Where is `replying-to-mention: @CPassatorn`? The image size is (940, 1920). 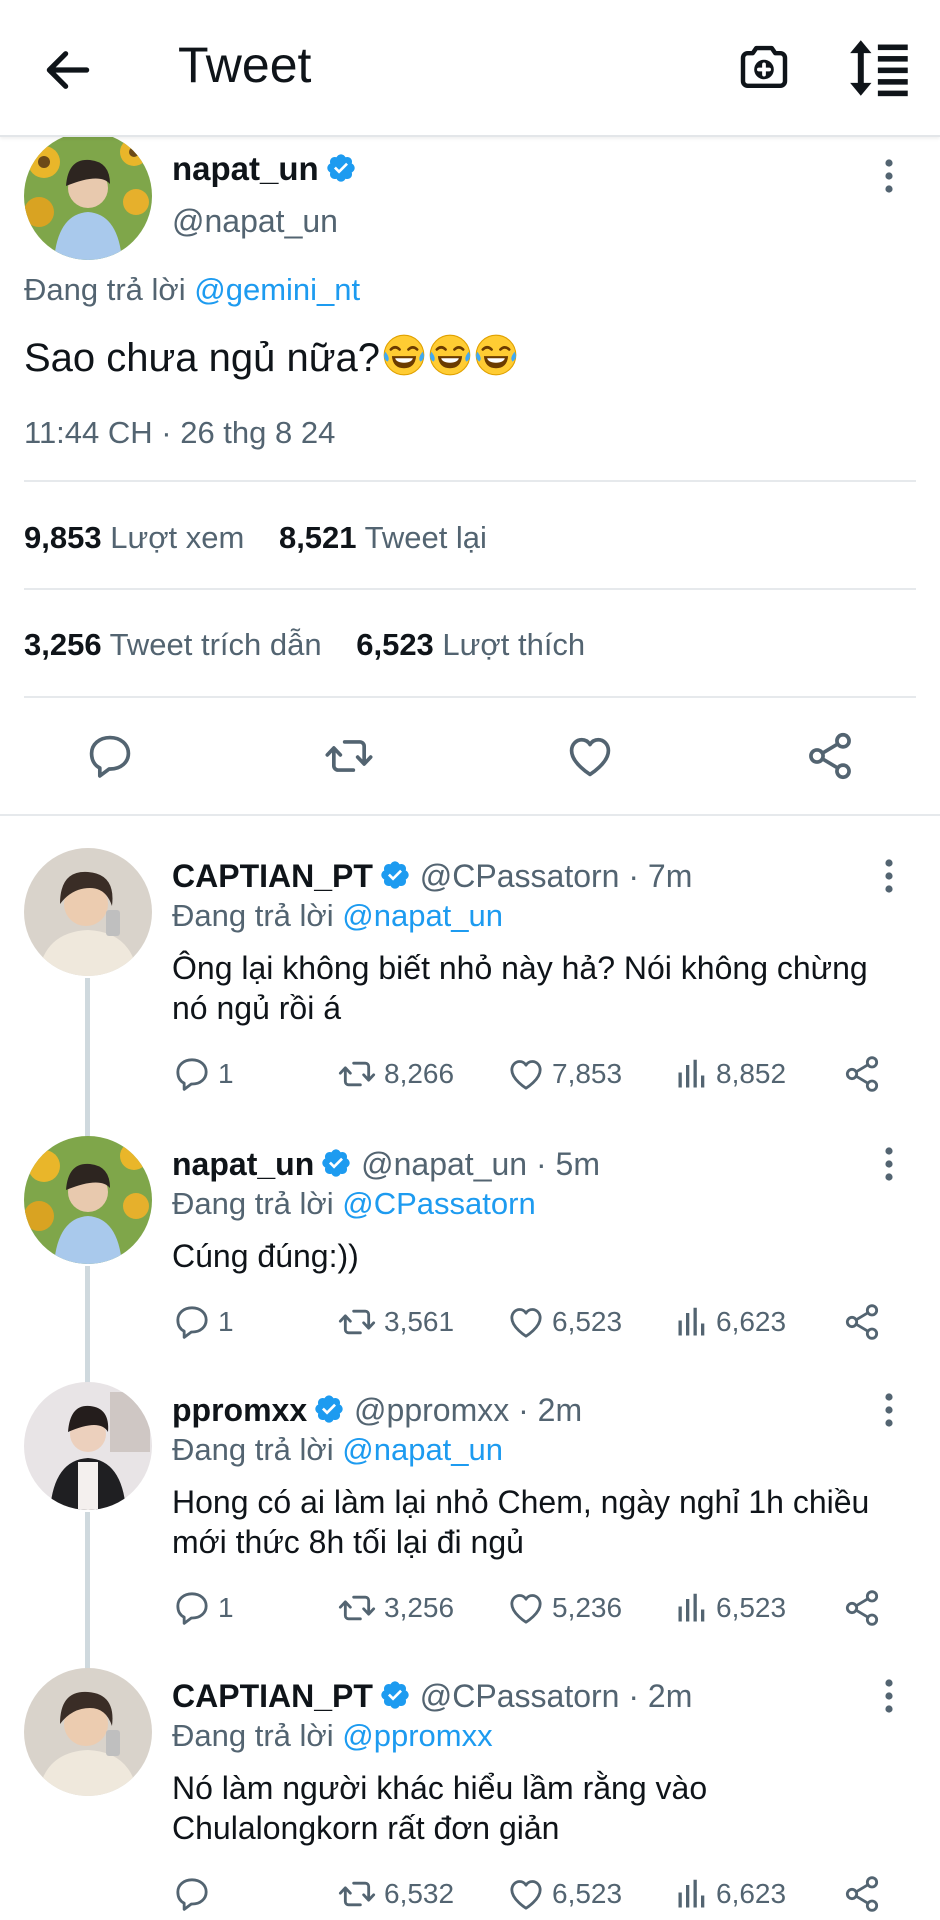 replying-to-mention: @CPassatorn is located at coordinates (438, 1203).